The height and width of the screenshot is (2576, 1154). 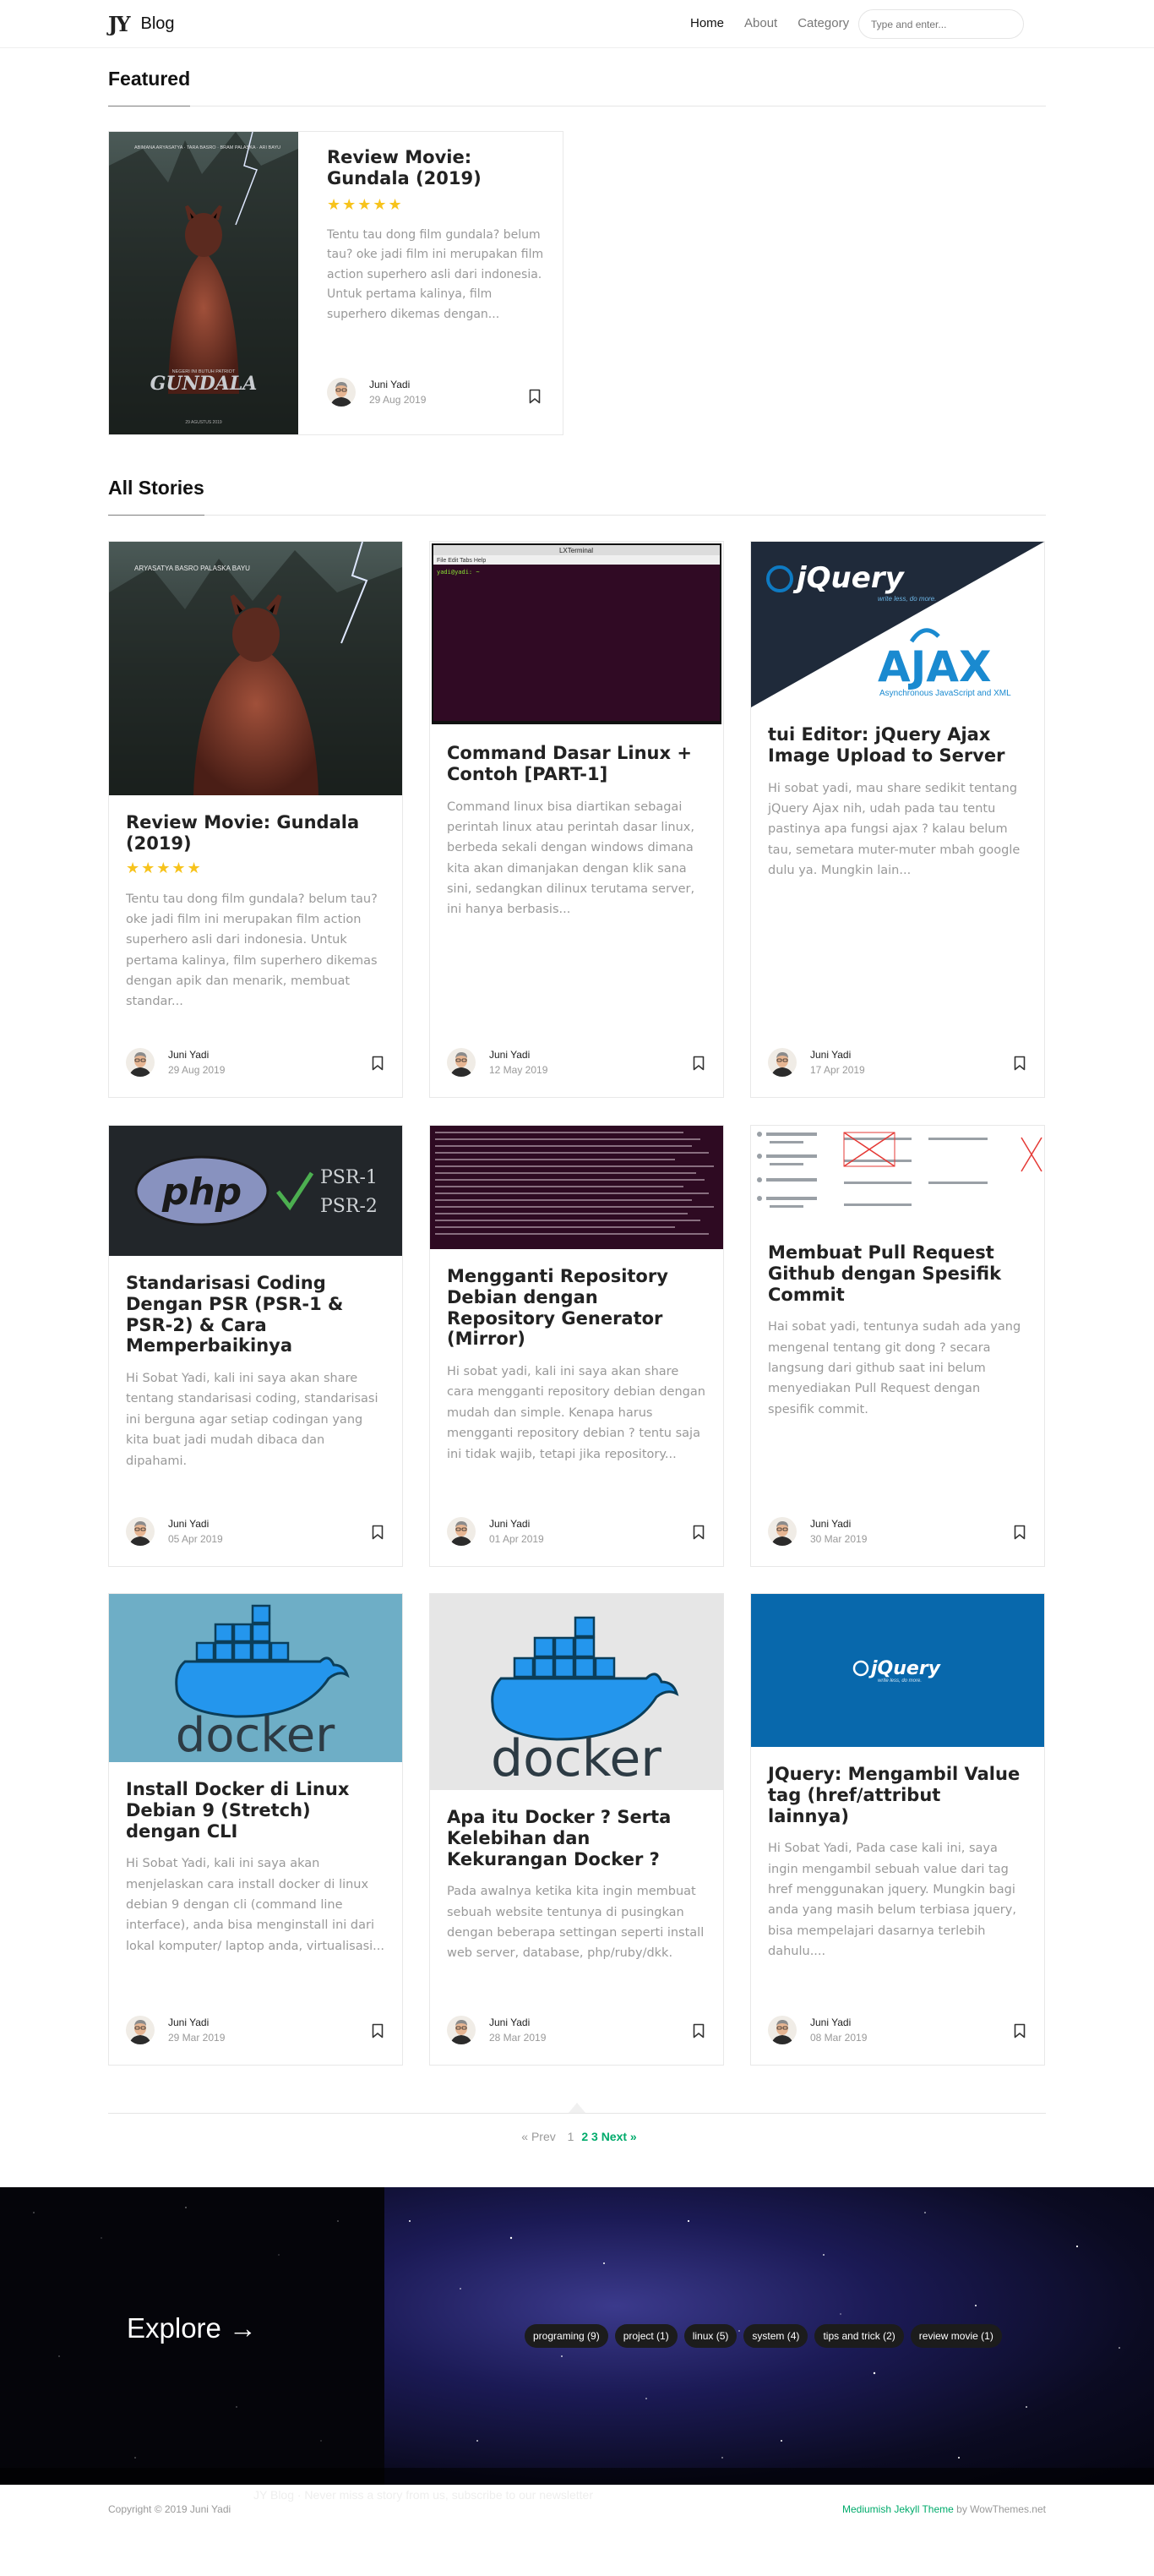 I want to click on tag-project: project (1), so click(x=646, y=2336).